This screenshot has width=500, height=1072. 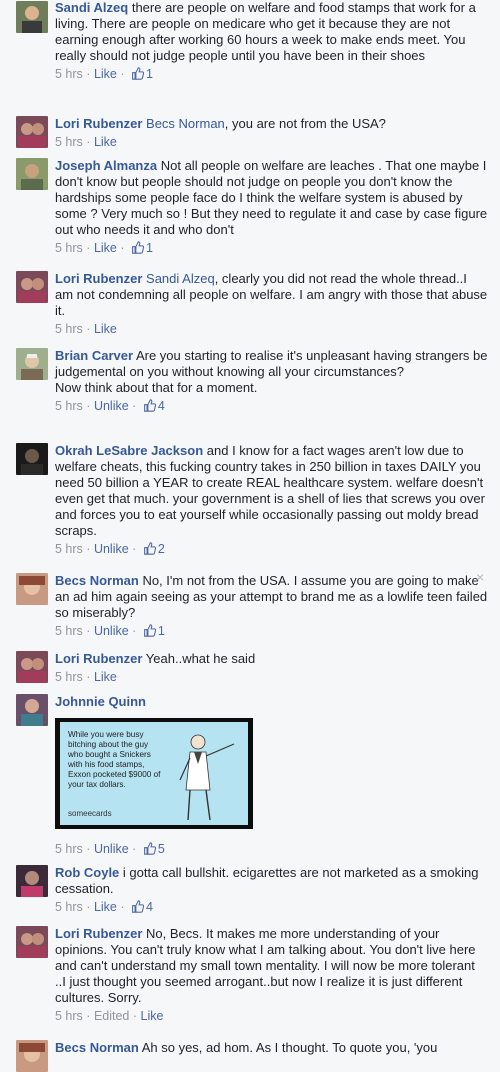 I want to click on comment-author: Brian Carver, so click(x=94, y=355).